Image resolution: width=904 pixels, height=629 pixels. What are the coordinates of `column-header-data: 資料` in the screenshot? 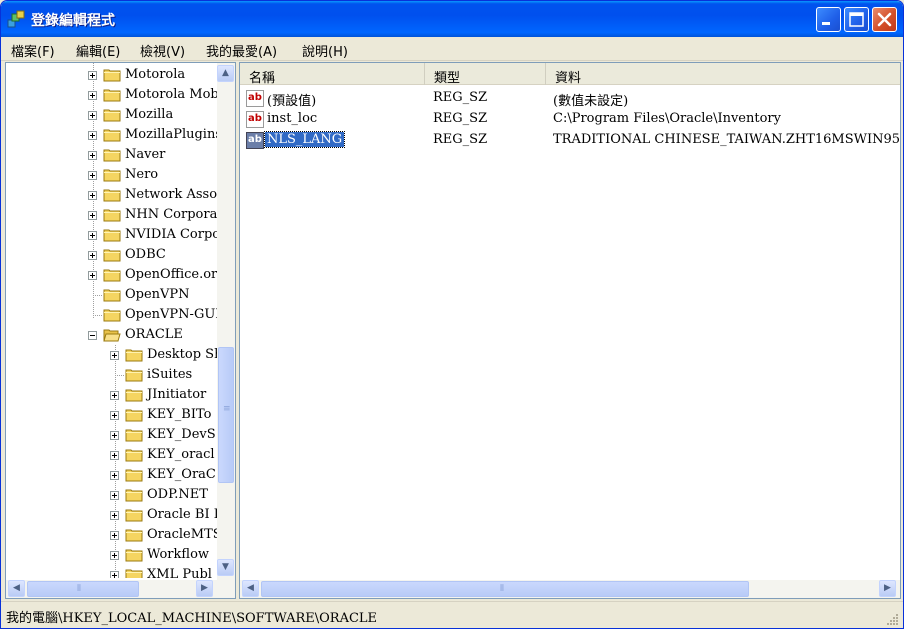 It's located at (723, 74).